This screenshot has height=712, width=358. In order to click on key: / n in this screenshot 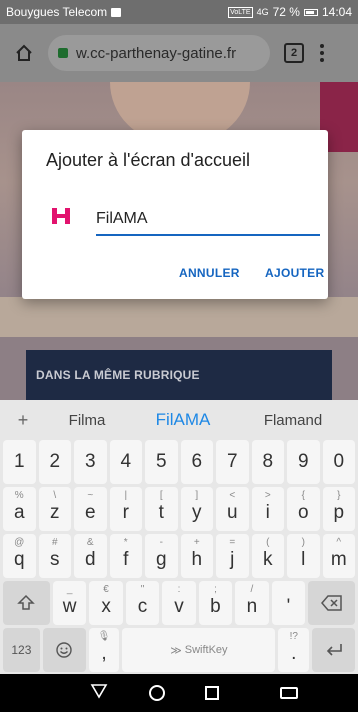, I will do `click(252, 603)`.